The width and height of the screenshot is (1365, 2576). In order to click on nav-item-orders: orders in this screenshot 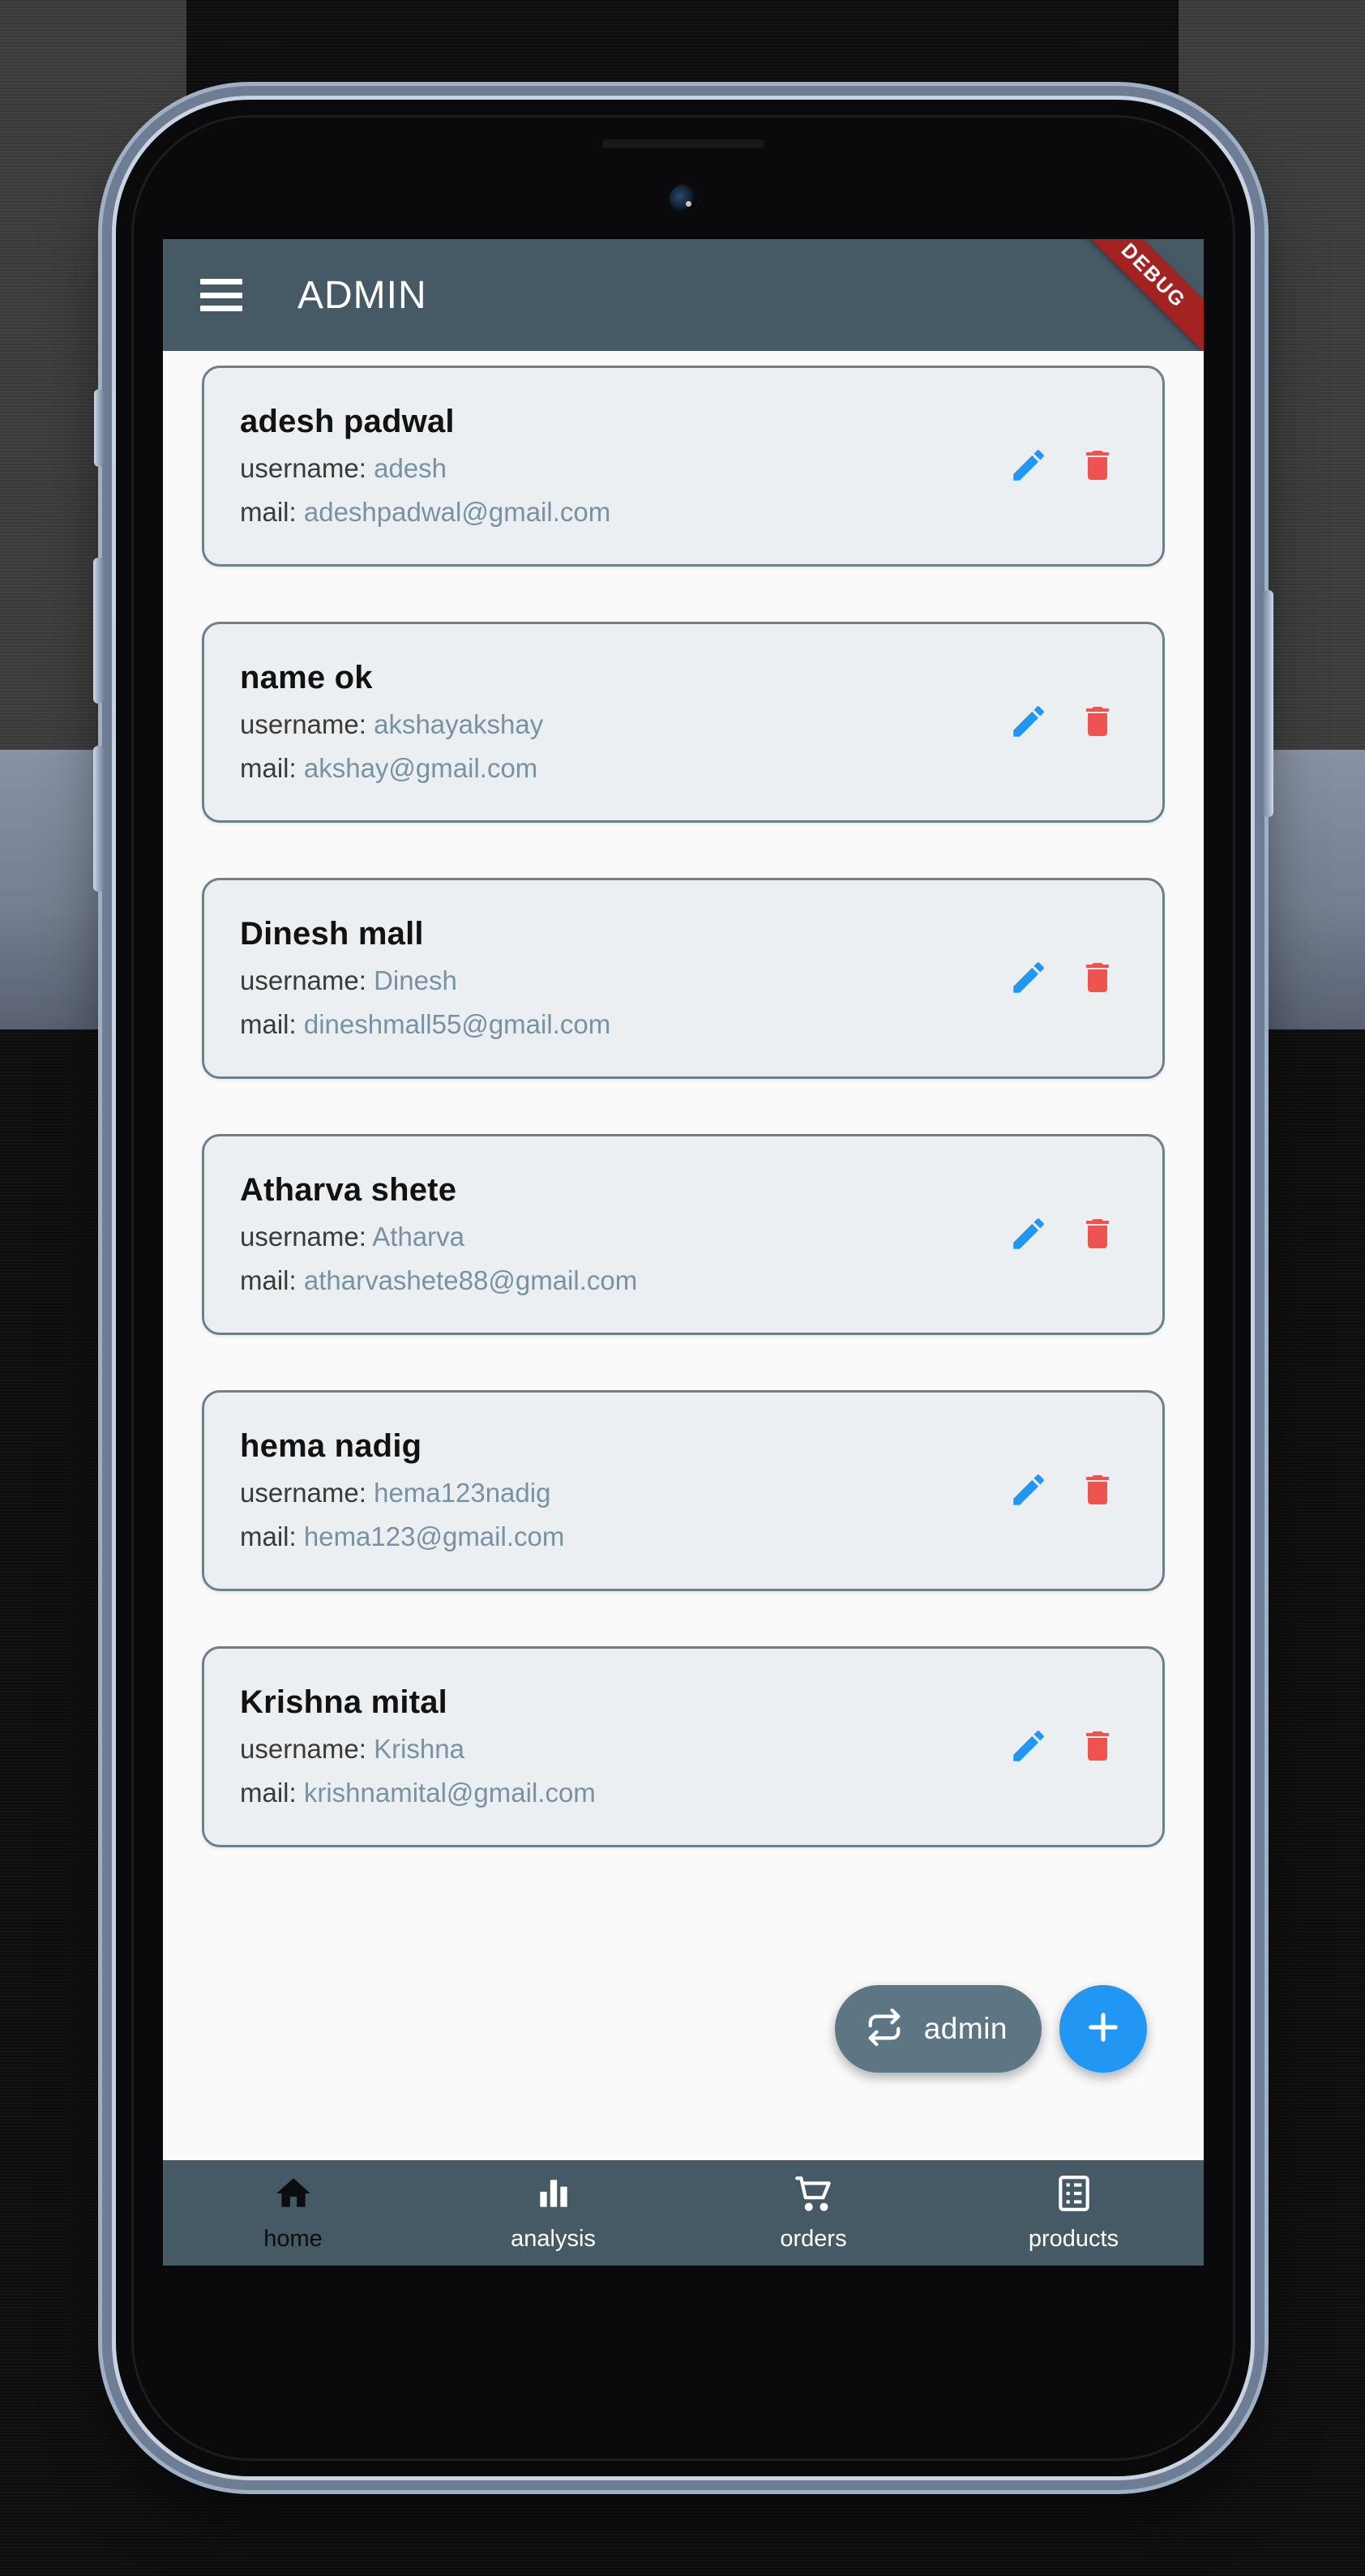, I will do `click(813, 2213)`.